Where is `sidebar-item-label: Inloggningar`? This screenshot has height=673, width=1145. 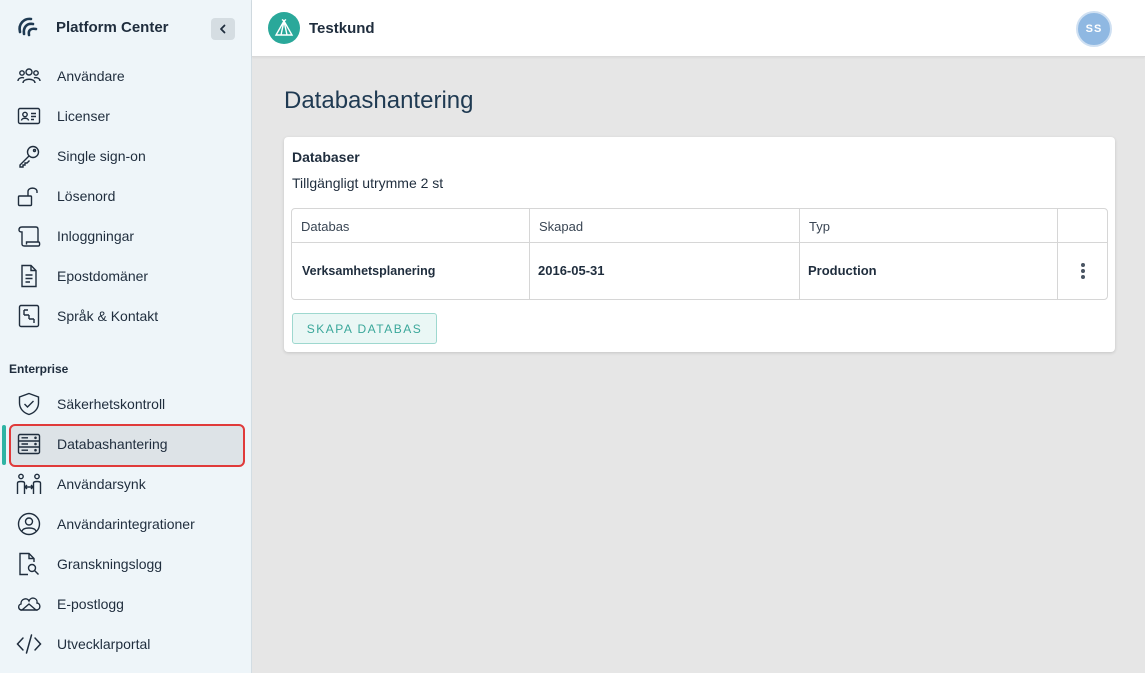
sidebar-item-label: Inloggningar is located at coordinates (96, 236).